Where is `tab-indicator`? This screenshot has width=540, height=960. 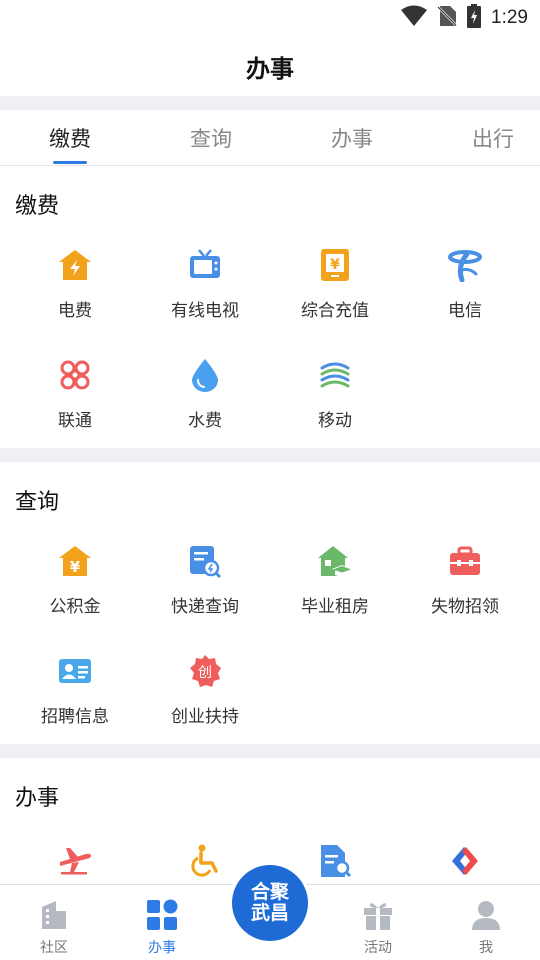 tab-indicator is located at coordinates (70, 162).